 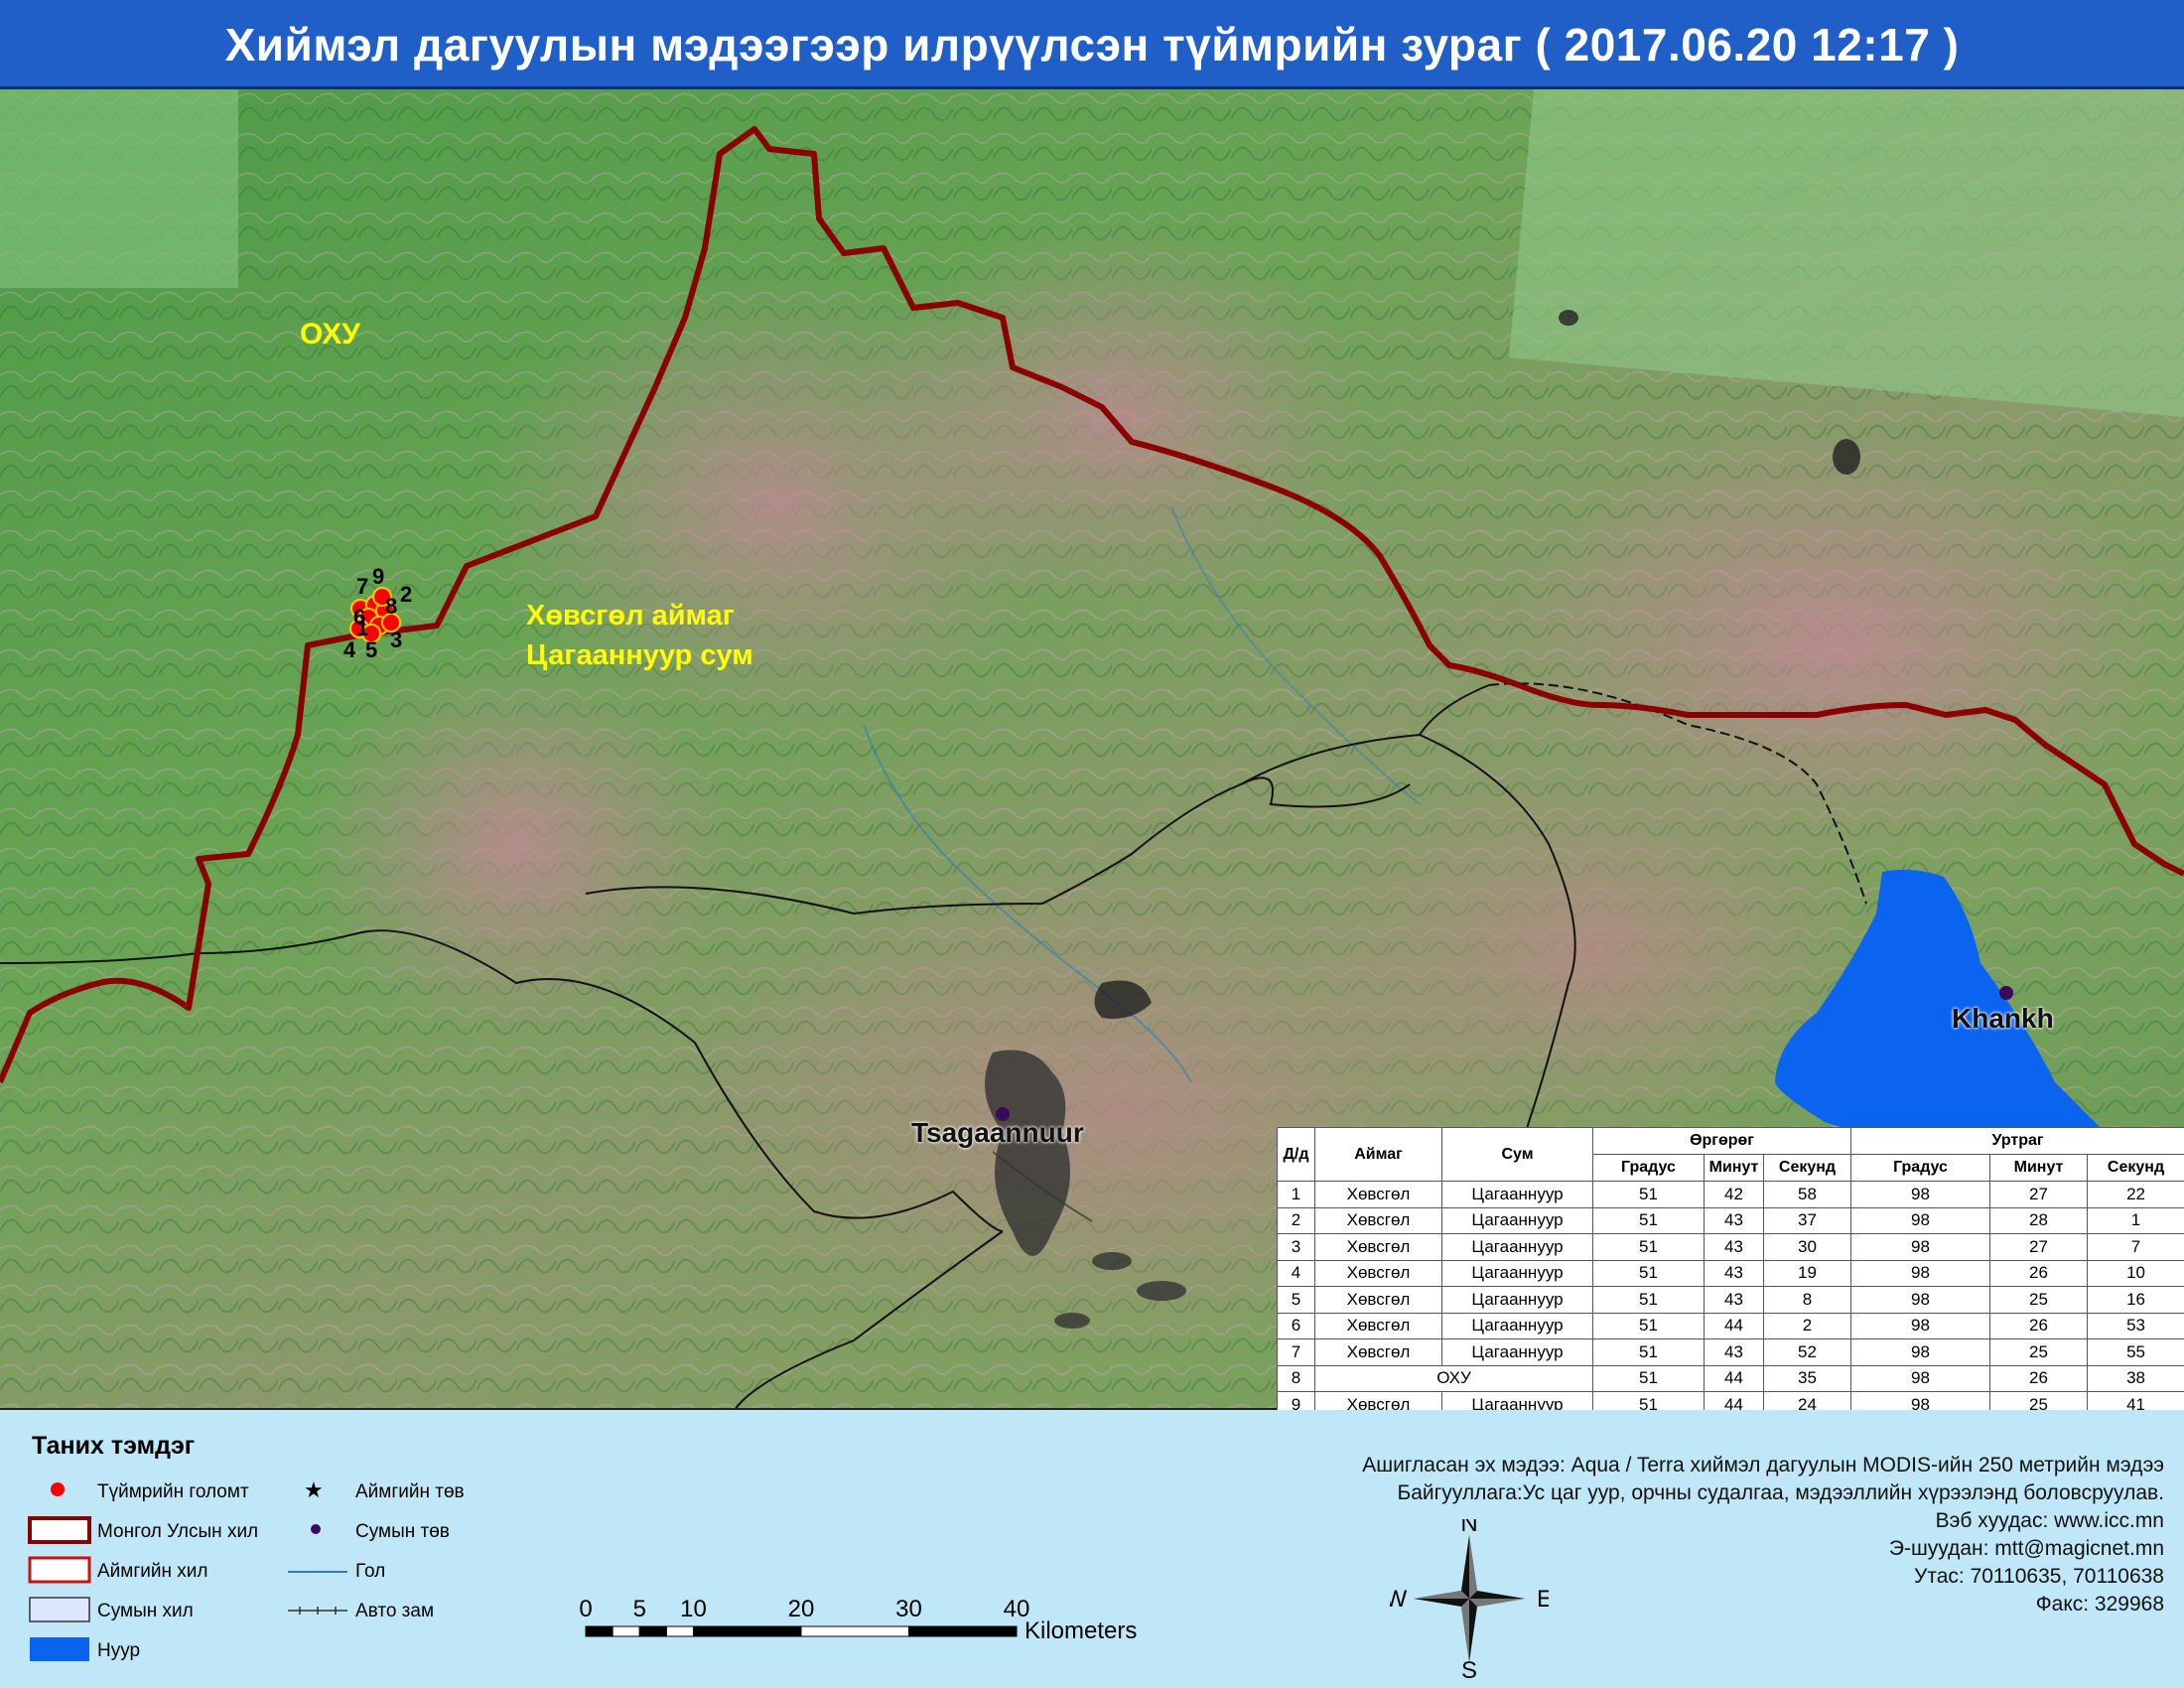 What do you see at coordinates (362, 586) in the screenshot?
I see `fire-number: 7` at bounding box center [362, 586].